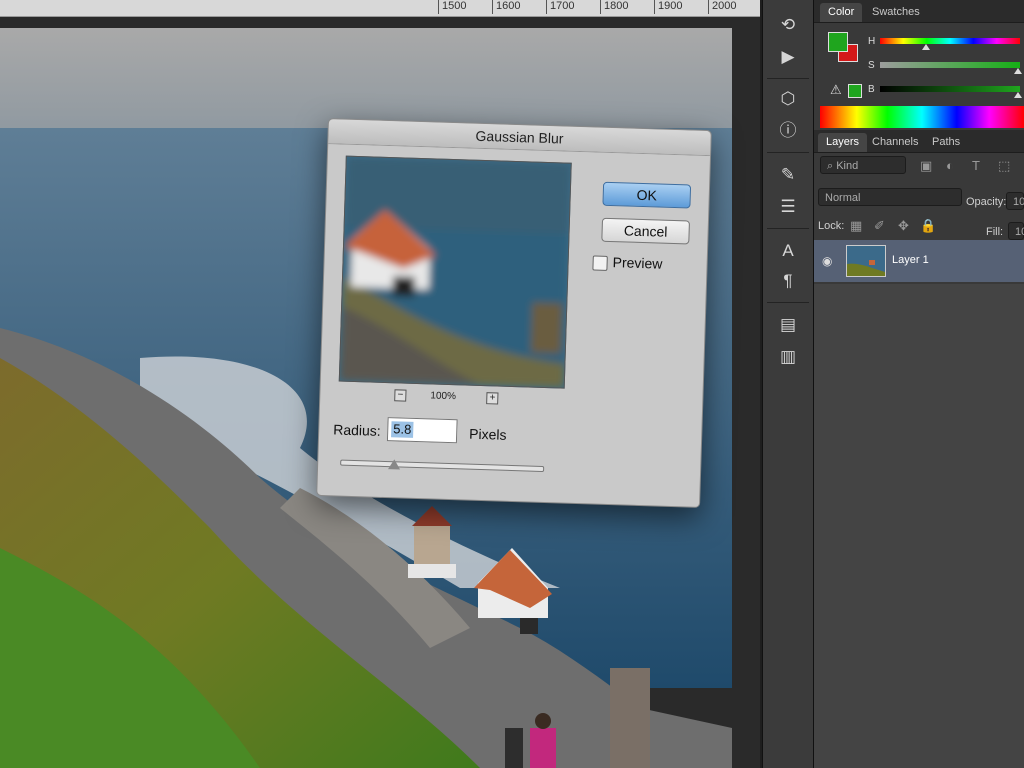 Image resolution: width=1024 pixels, height=768 pixels. What do you see at coordinates (910, 260) in the screenshot?
I see `layer-name: Layer 1` at bounding box center [910, 260].